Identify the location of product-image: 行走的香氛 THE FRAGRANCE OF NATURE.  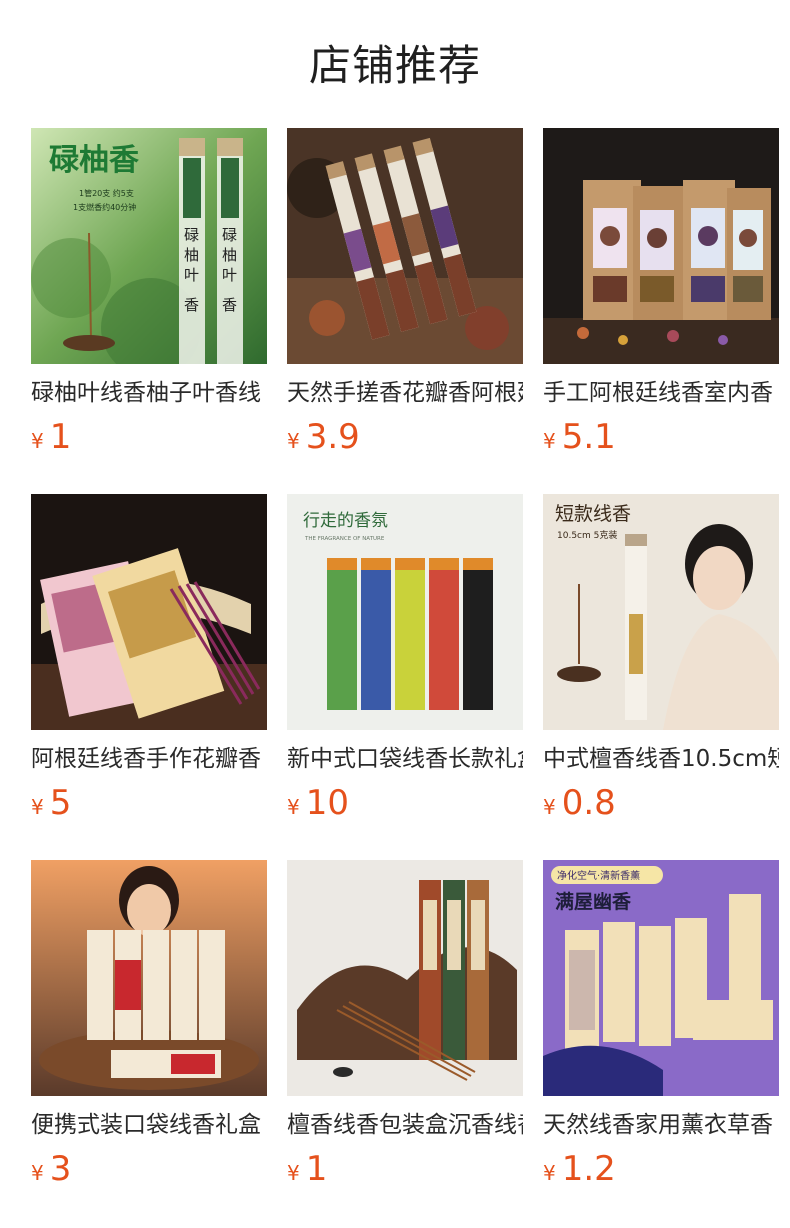
(405, 612).